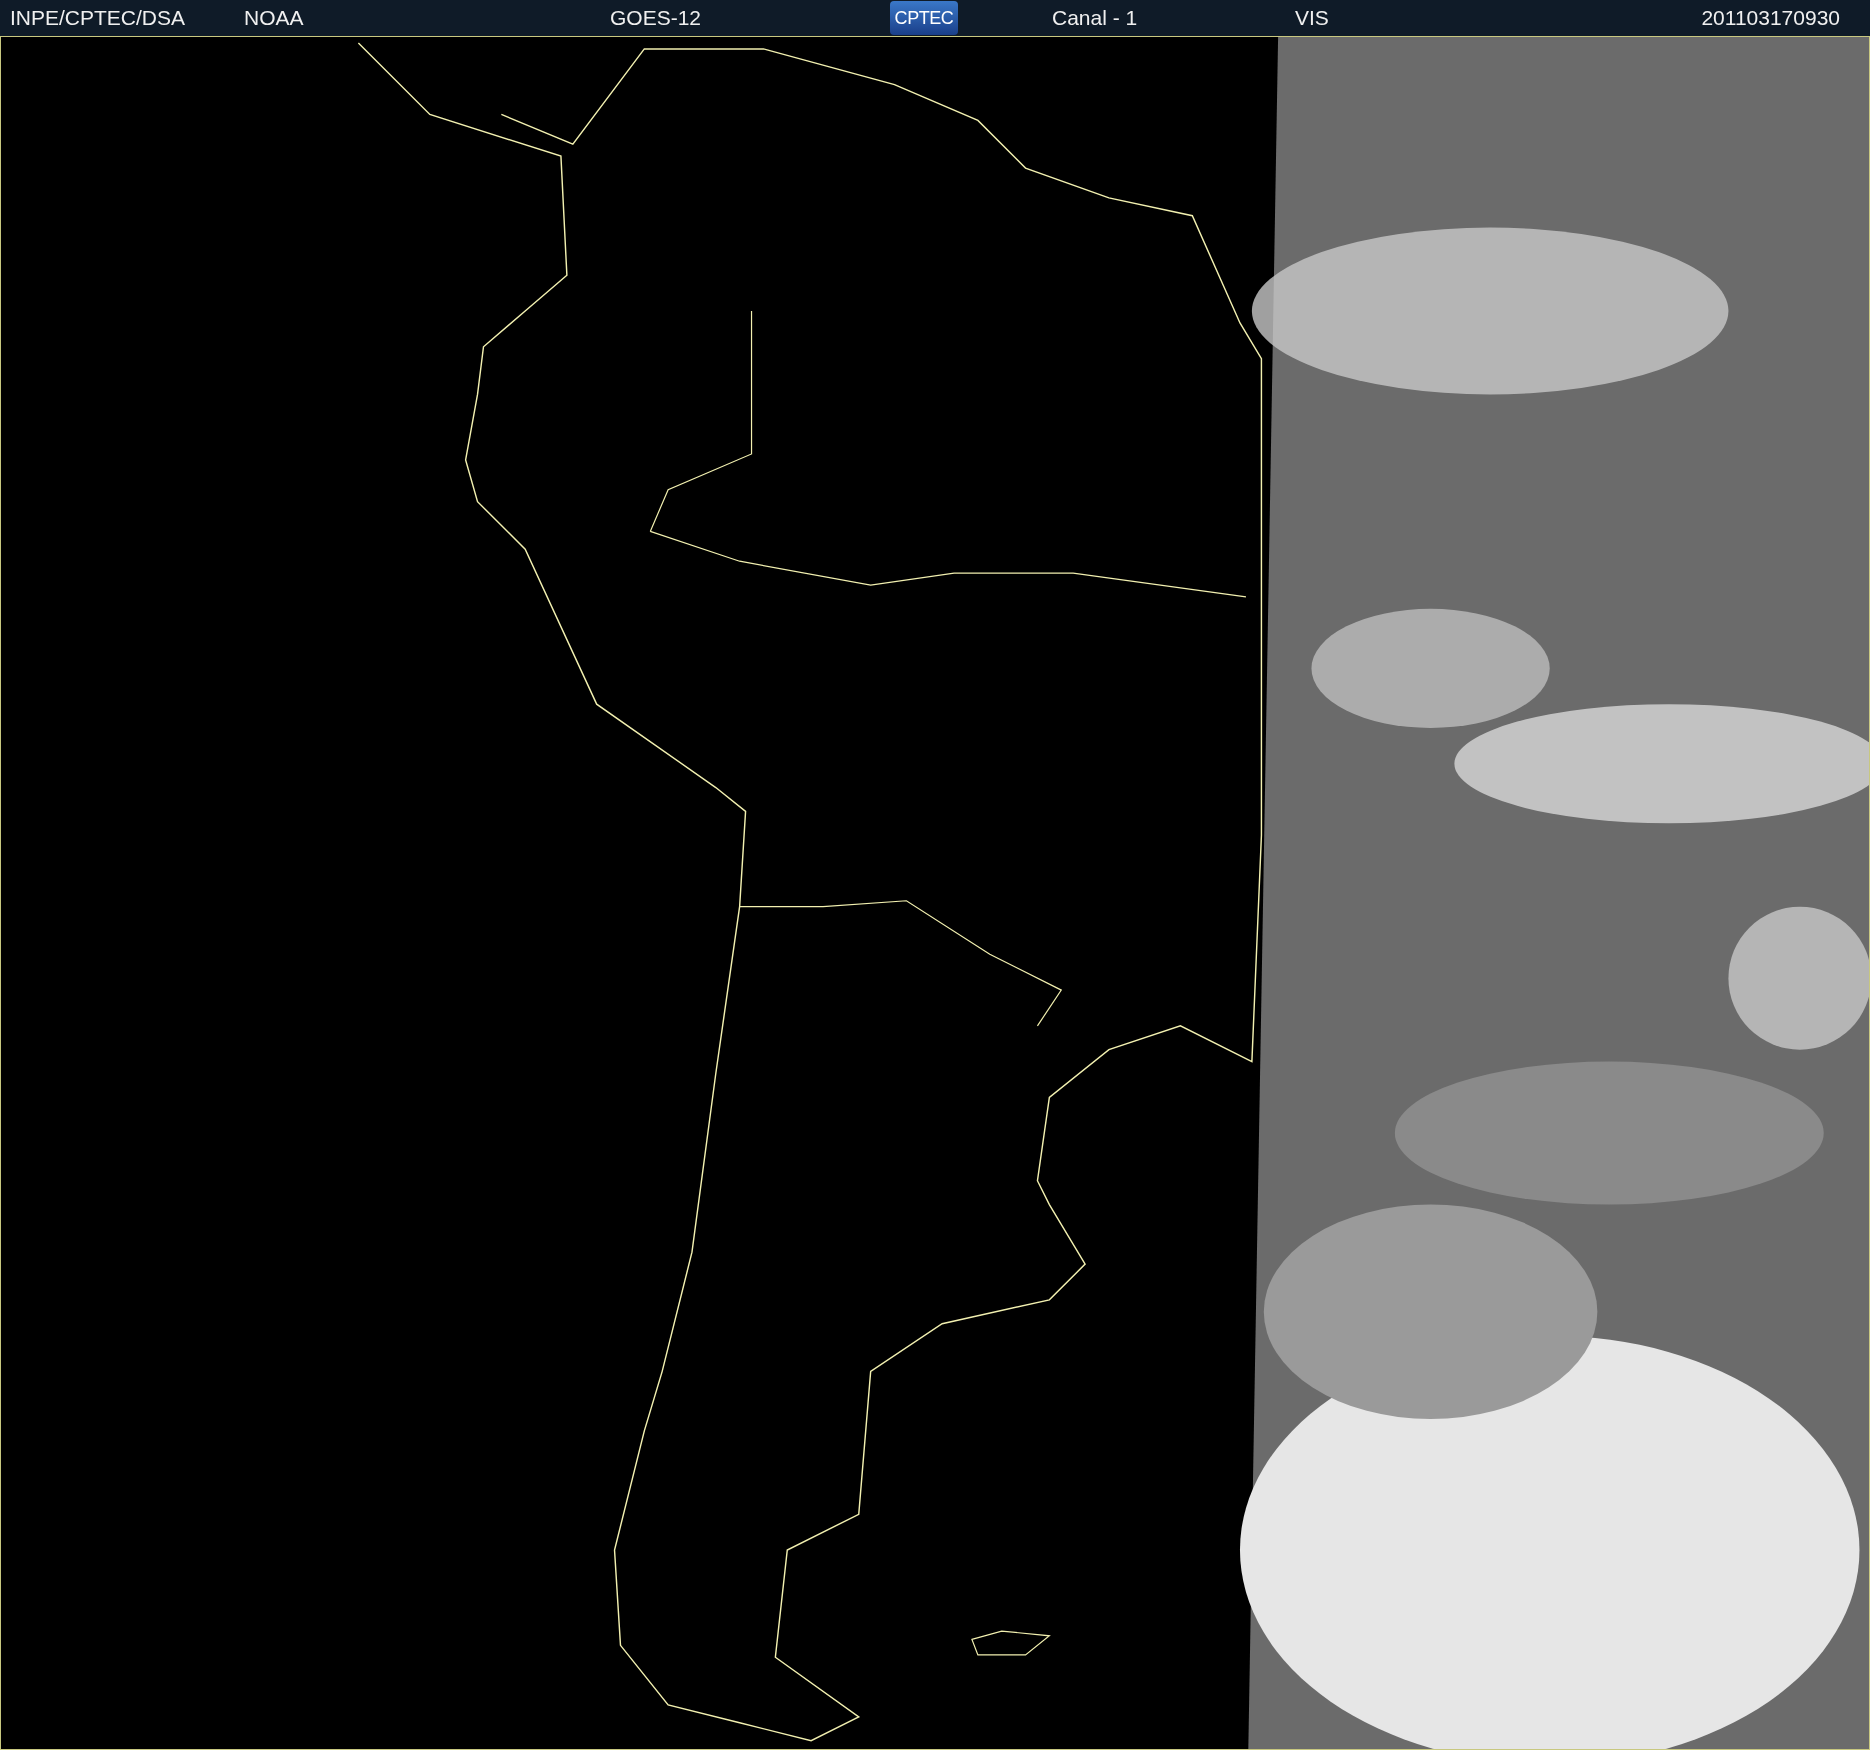 Image resolution: width=1870 pixels, height=1750 pixels. I want to click on timestamp-label: 201103170930, so click(1770, 18).